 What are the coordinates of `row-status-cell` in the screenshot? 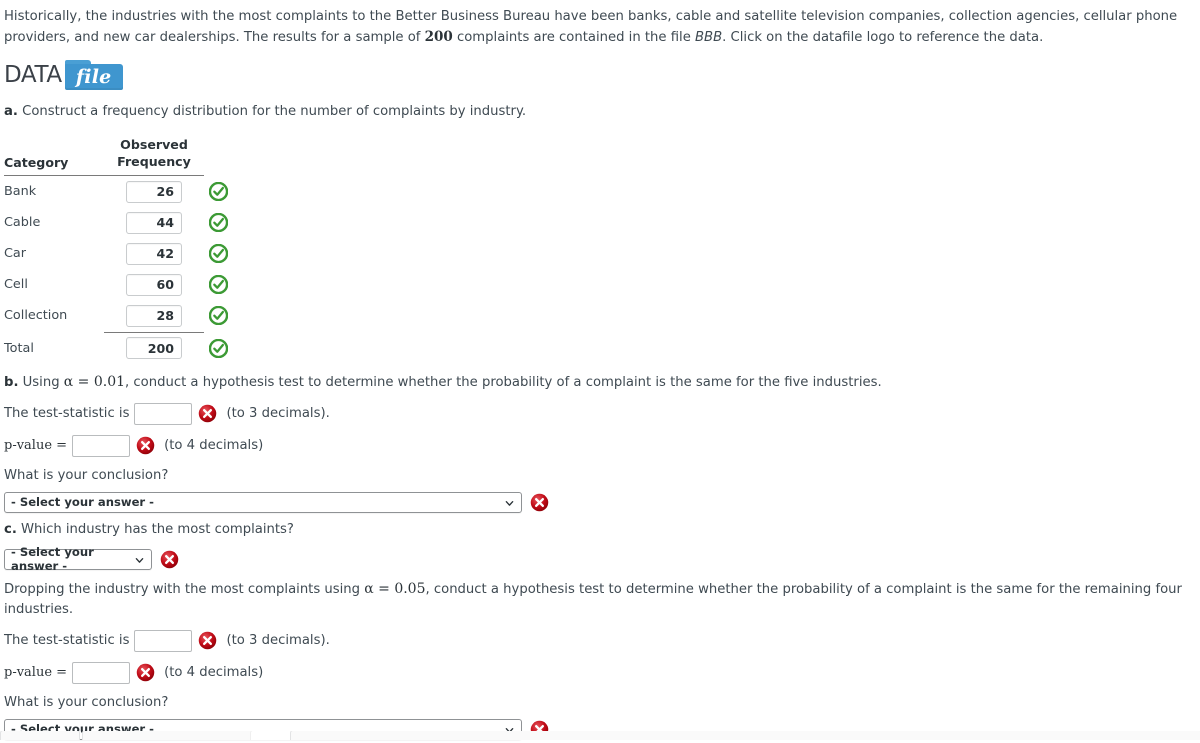 It's located at (220, 284).